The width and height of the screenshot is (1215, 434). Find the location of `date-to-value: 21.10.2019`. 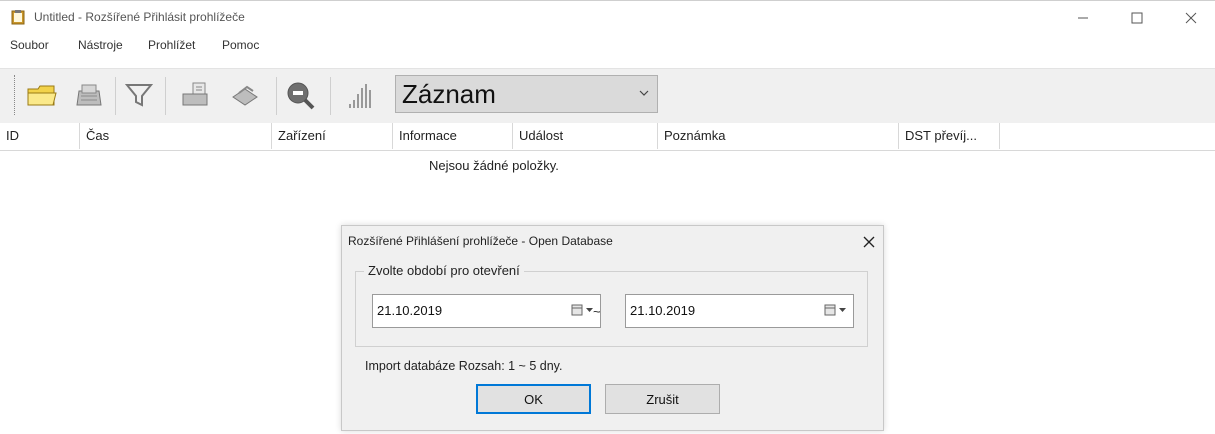

date-to-value: 21.10.2019 is located at coordinates (663, 310).